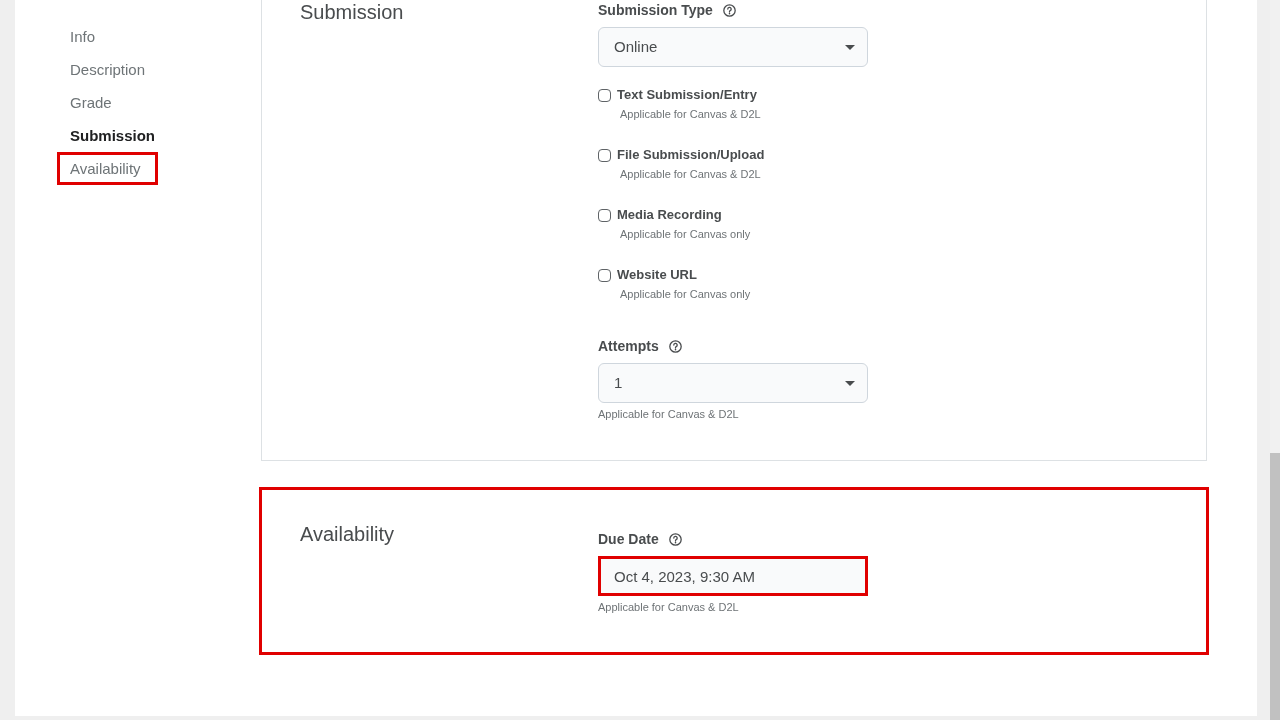  I want to click on sidebar-item: Submission, so click(114, 135).